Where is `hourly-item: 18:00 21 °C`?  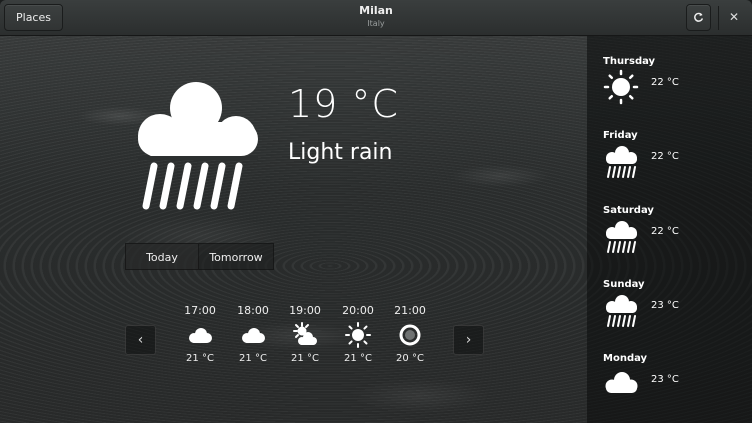
hourly-item: 18:00 21 °C is located at coordinates (253, 335).